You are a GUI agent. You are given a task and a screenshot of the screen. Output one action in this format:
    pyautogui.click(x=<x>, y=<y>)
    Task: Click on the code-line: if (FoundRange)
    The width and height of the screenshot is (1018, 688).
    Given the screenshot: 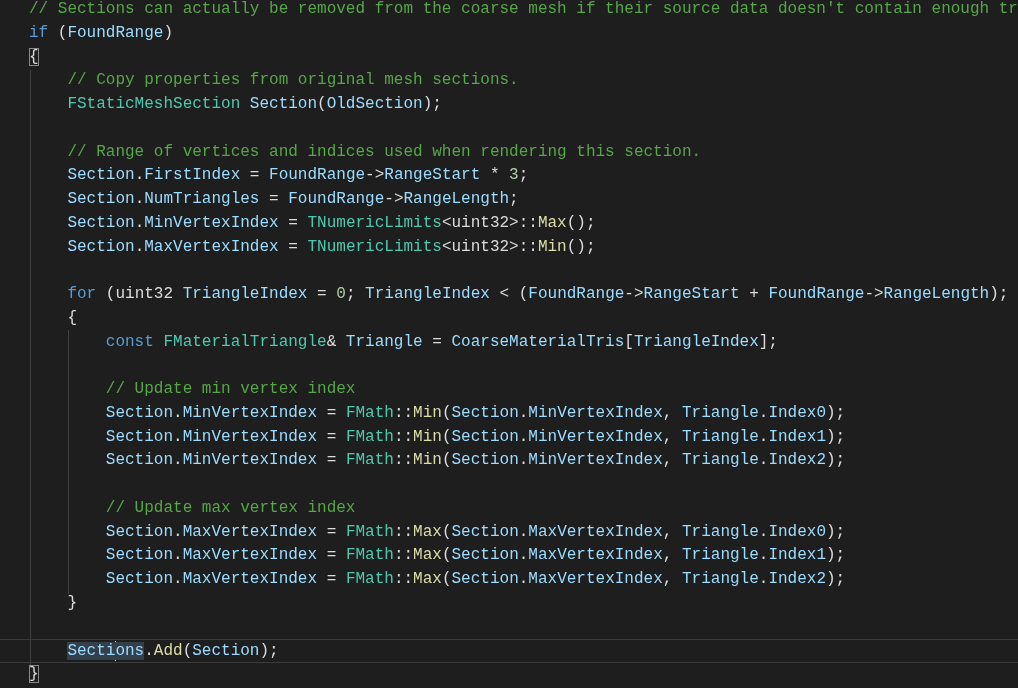 What is the action you would take?
    pyautogui.click(x=101, y=32)
    